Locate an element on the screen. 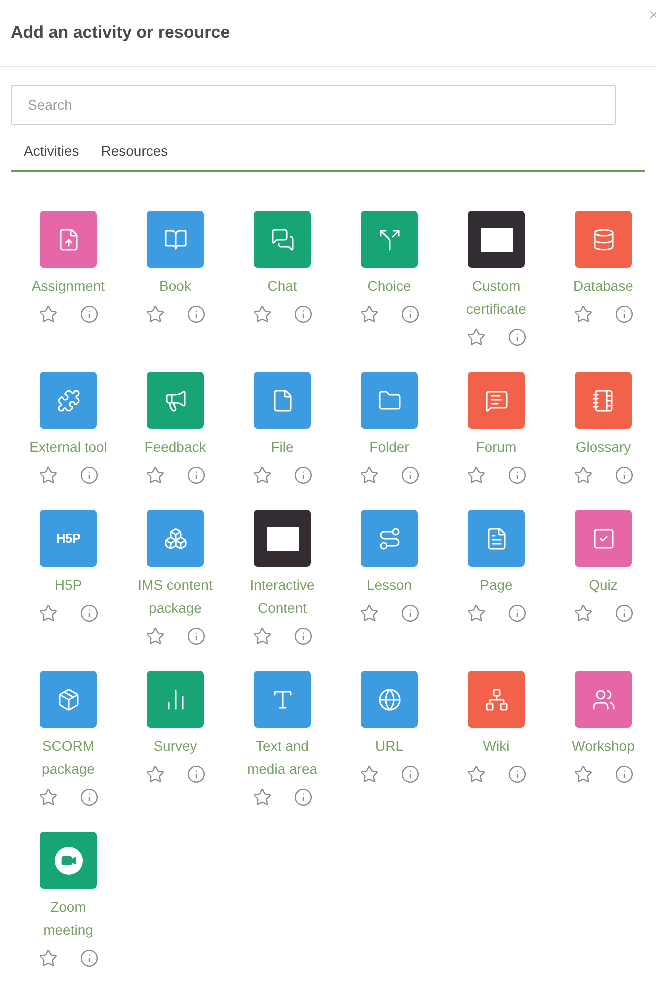 Image resolution: width=656 pixels, height=984 pixels. activity-label: Custom certificate is located at coordinates (496, 298).